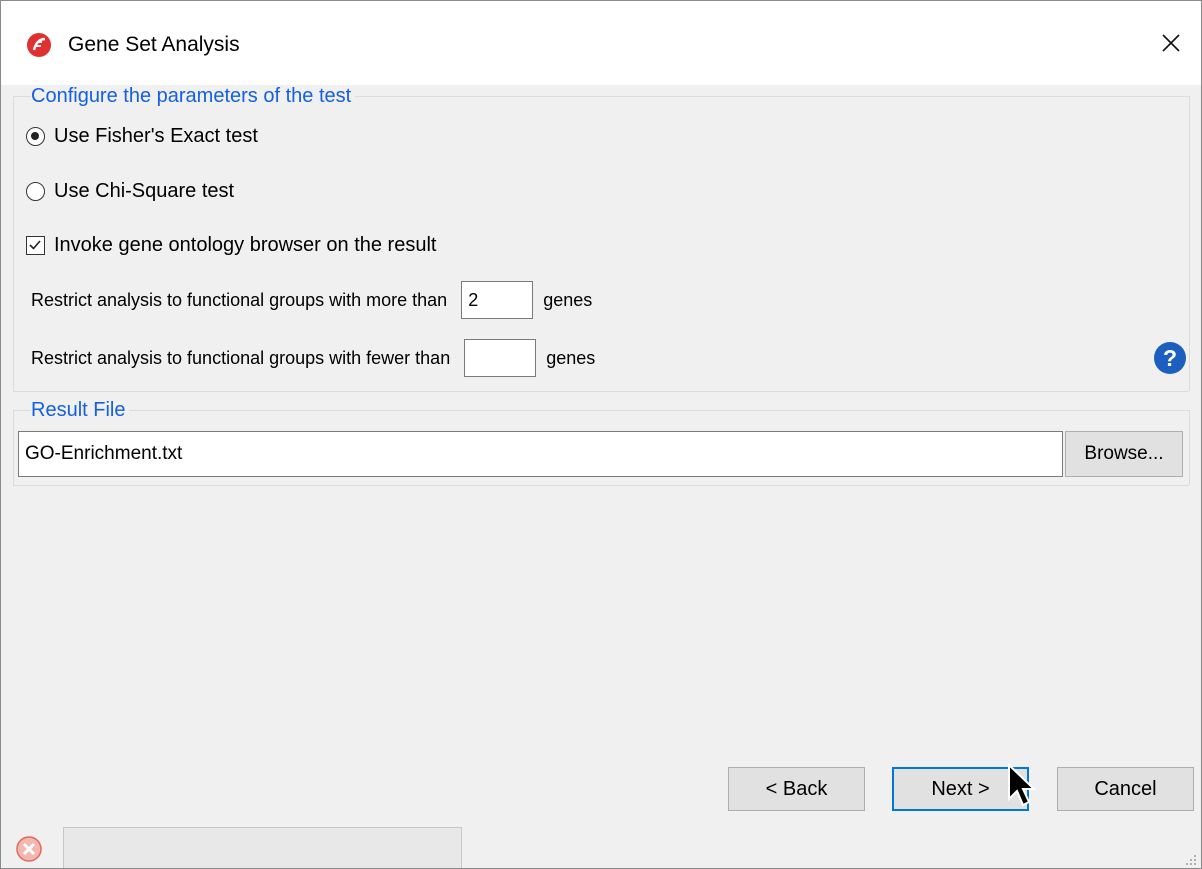  I want to click on checkmark-icon, so click(35, 245).